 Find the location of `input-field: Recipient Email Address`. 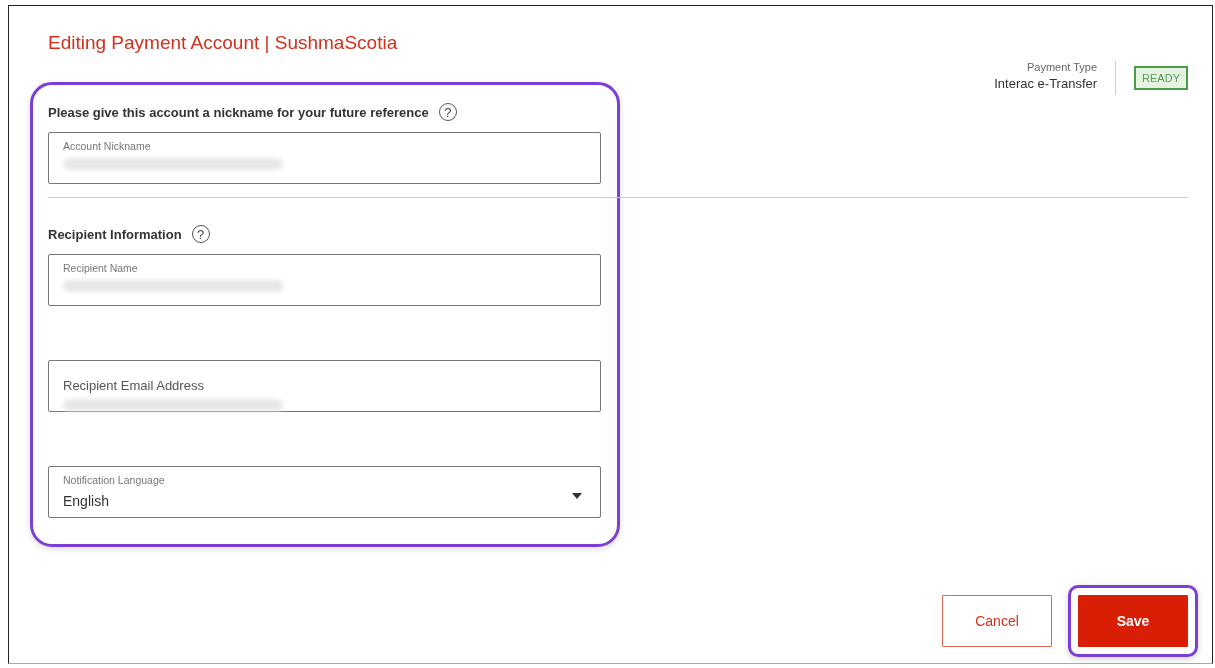

input-field: Recipient Email Address is located at coordinates (324, 386).